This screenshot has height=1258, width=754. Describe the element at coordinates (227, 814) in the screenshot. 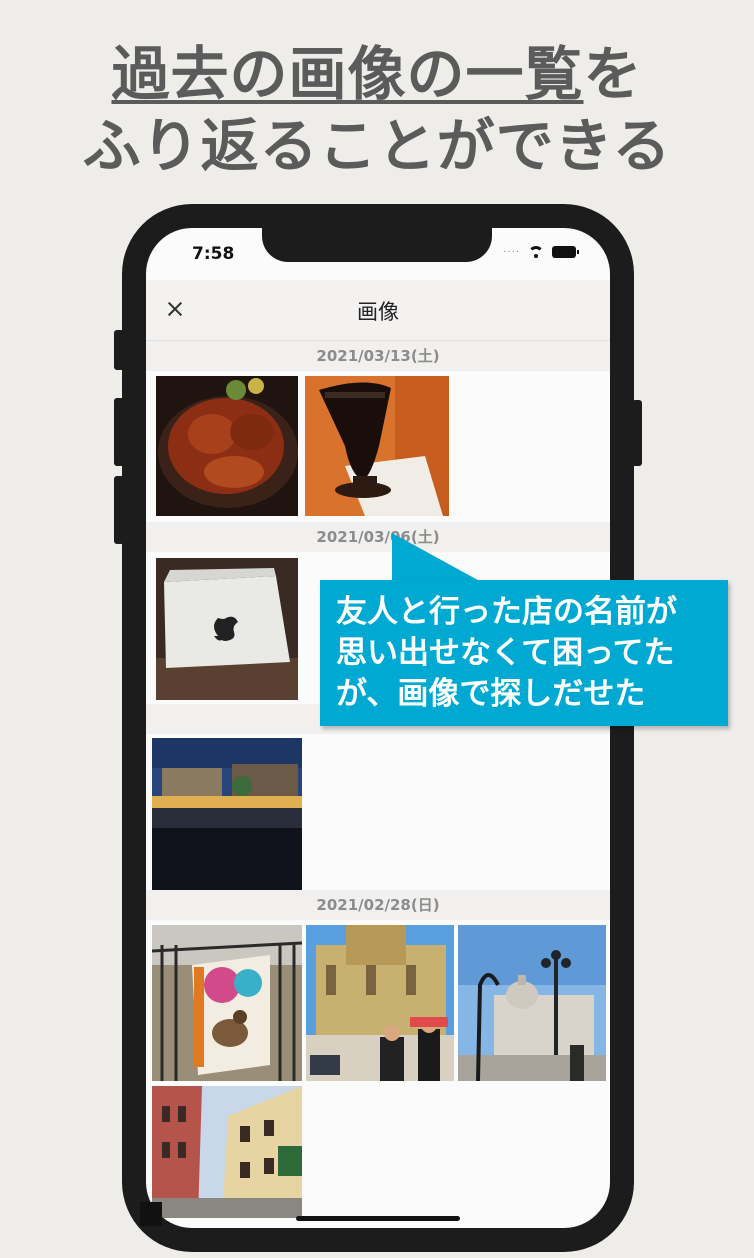

I see `photo-night-street` at that location.